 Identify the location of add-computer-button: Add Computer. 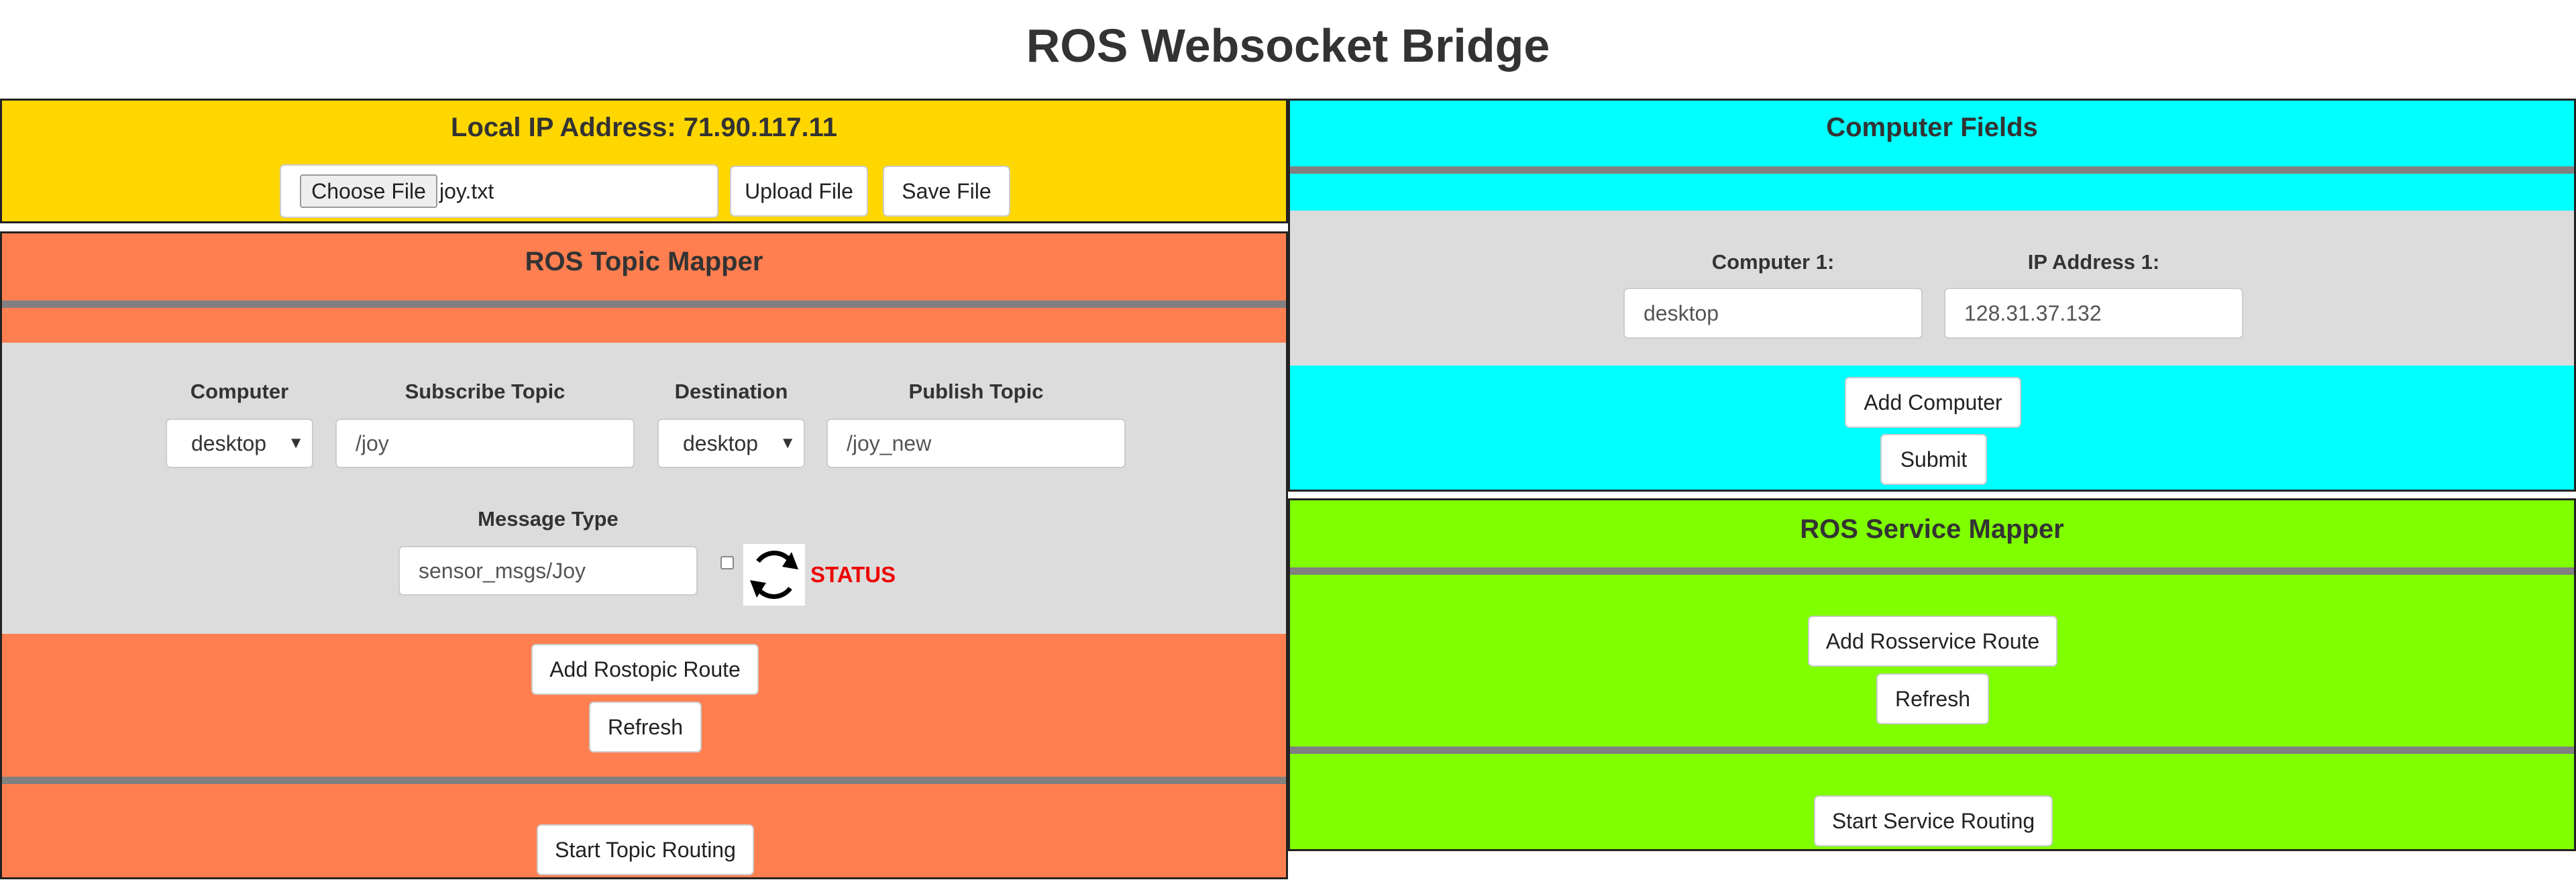
(1933, 402).